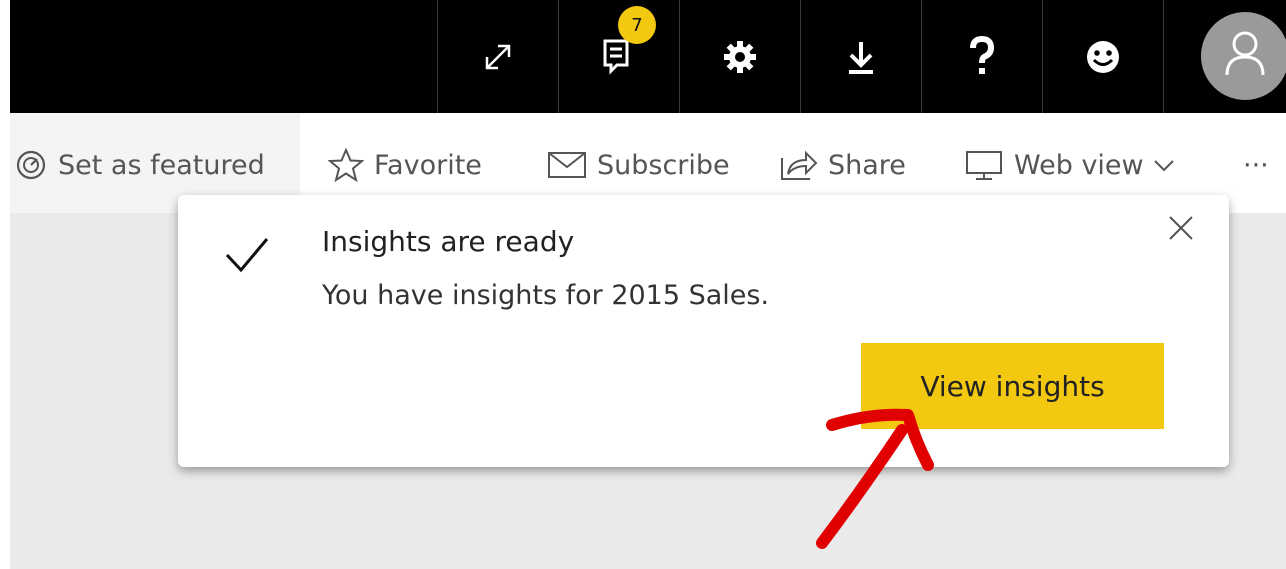  Describe the element at coordinates (567, 165) in the screenshot. I see `mail-icon` at that location.